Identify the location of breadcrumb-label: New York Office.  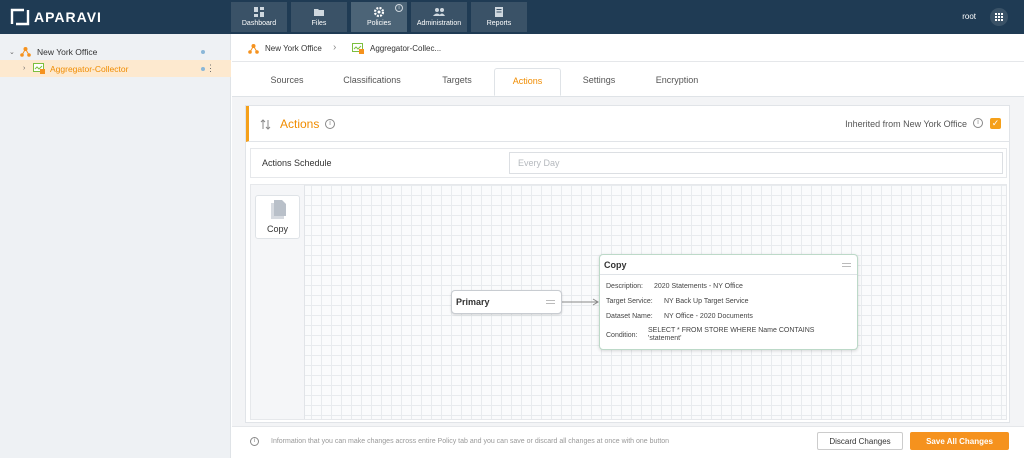
(293, 48).